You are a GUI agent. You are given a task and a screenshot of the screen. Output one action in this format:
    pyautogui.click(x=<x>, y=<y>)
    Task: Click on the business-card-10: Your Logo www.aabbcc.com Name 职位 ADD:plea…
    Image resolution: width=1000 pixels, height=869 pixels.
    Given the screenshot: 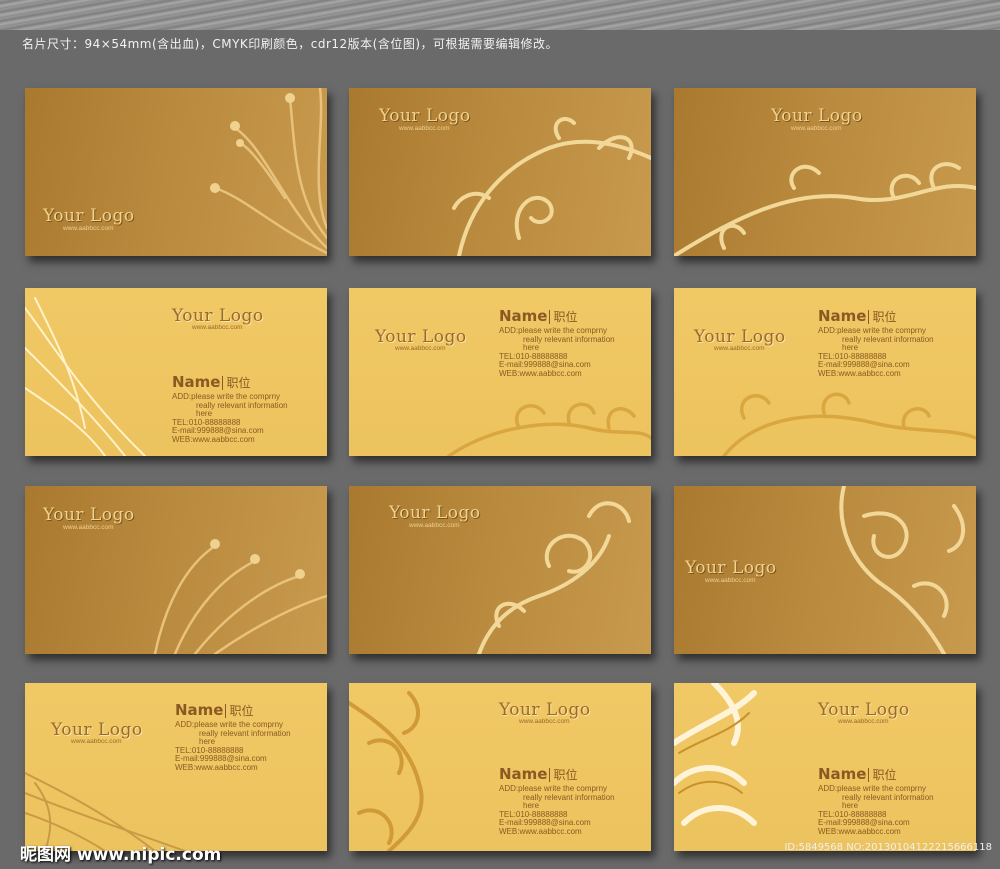 What is the action you would take?
    pyautogui.click(x=176, y=767)
    